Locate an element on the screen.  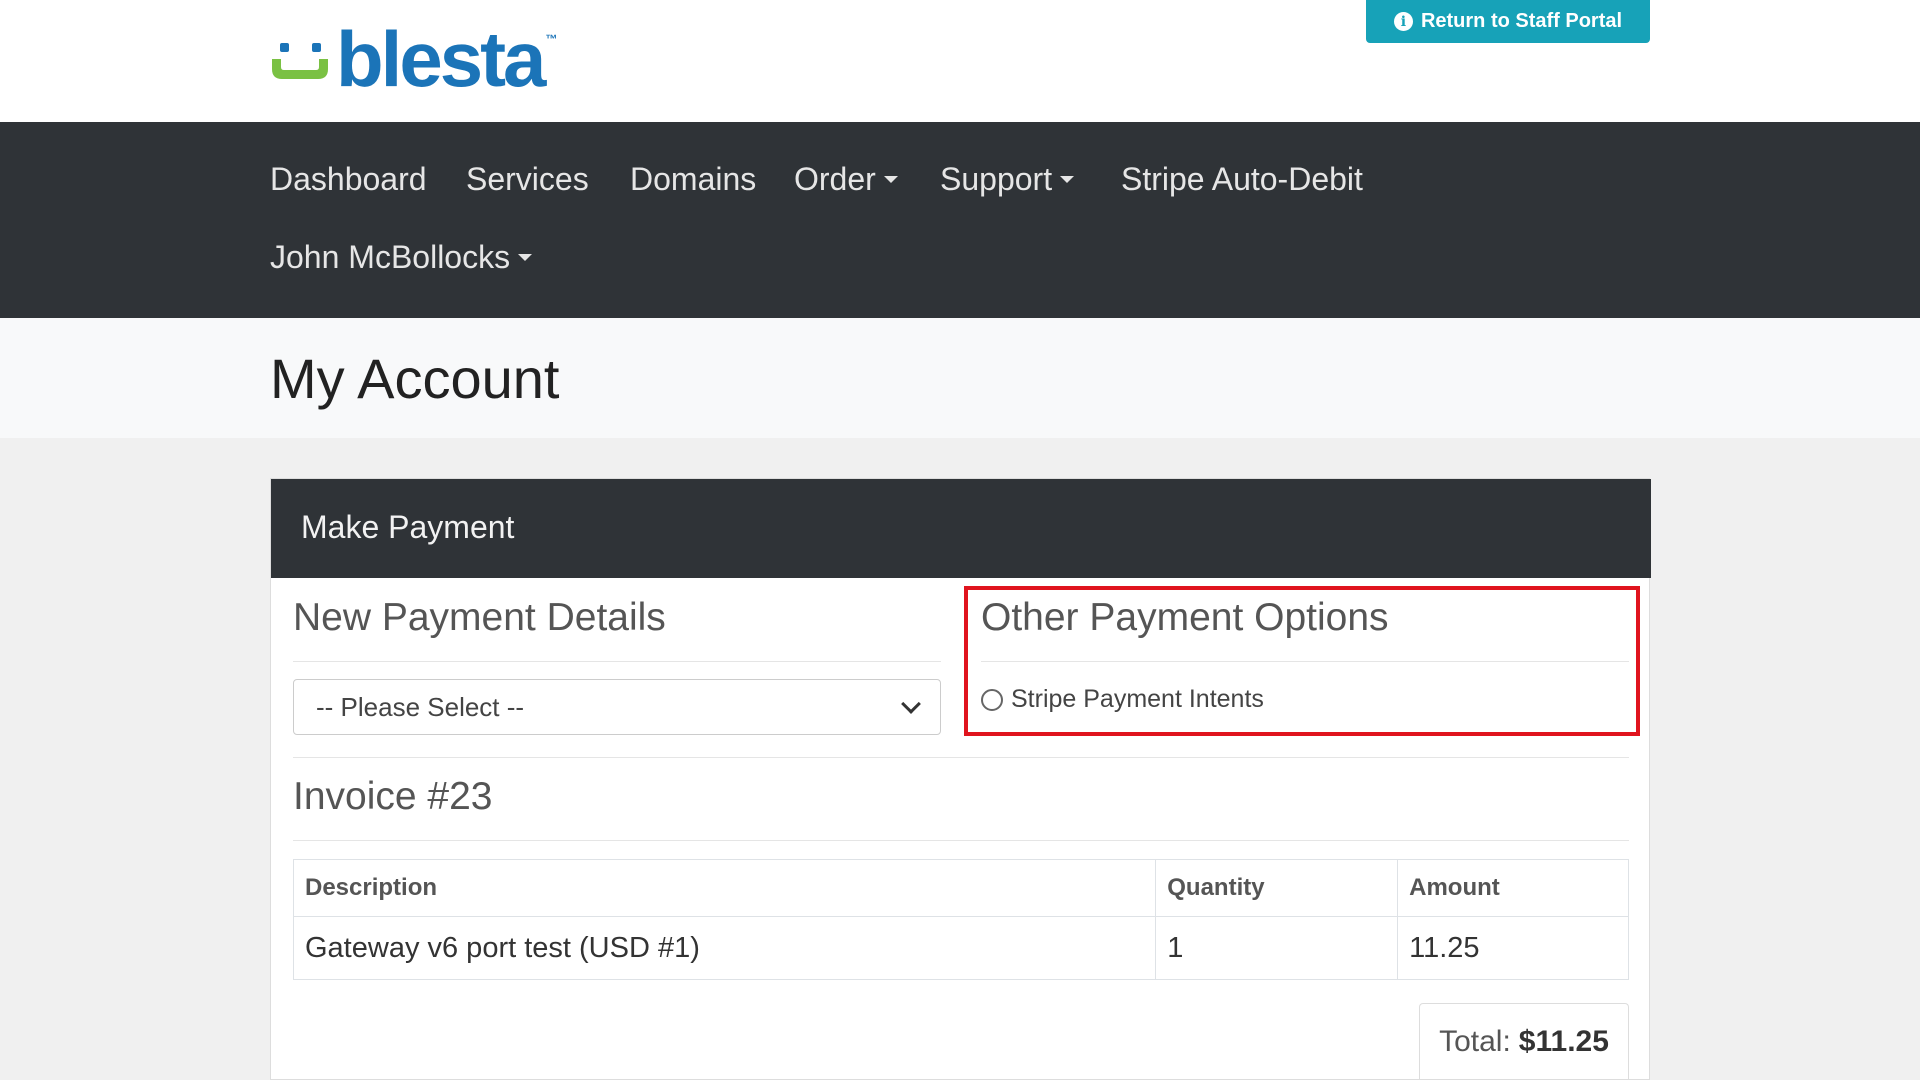
payment-method-select: -- Please Select -- is located at coordinates (617, 707).